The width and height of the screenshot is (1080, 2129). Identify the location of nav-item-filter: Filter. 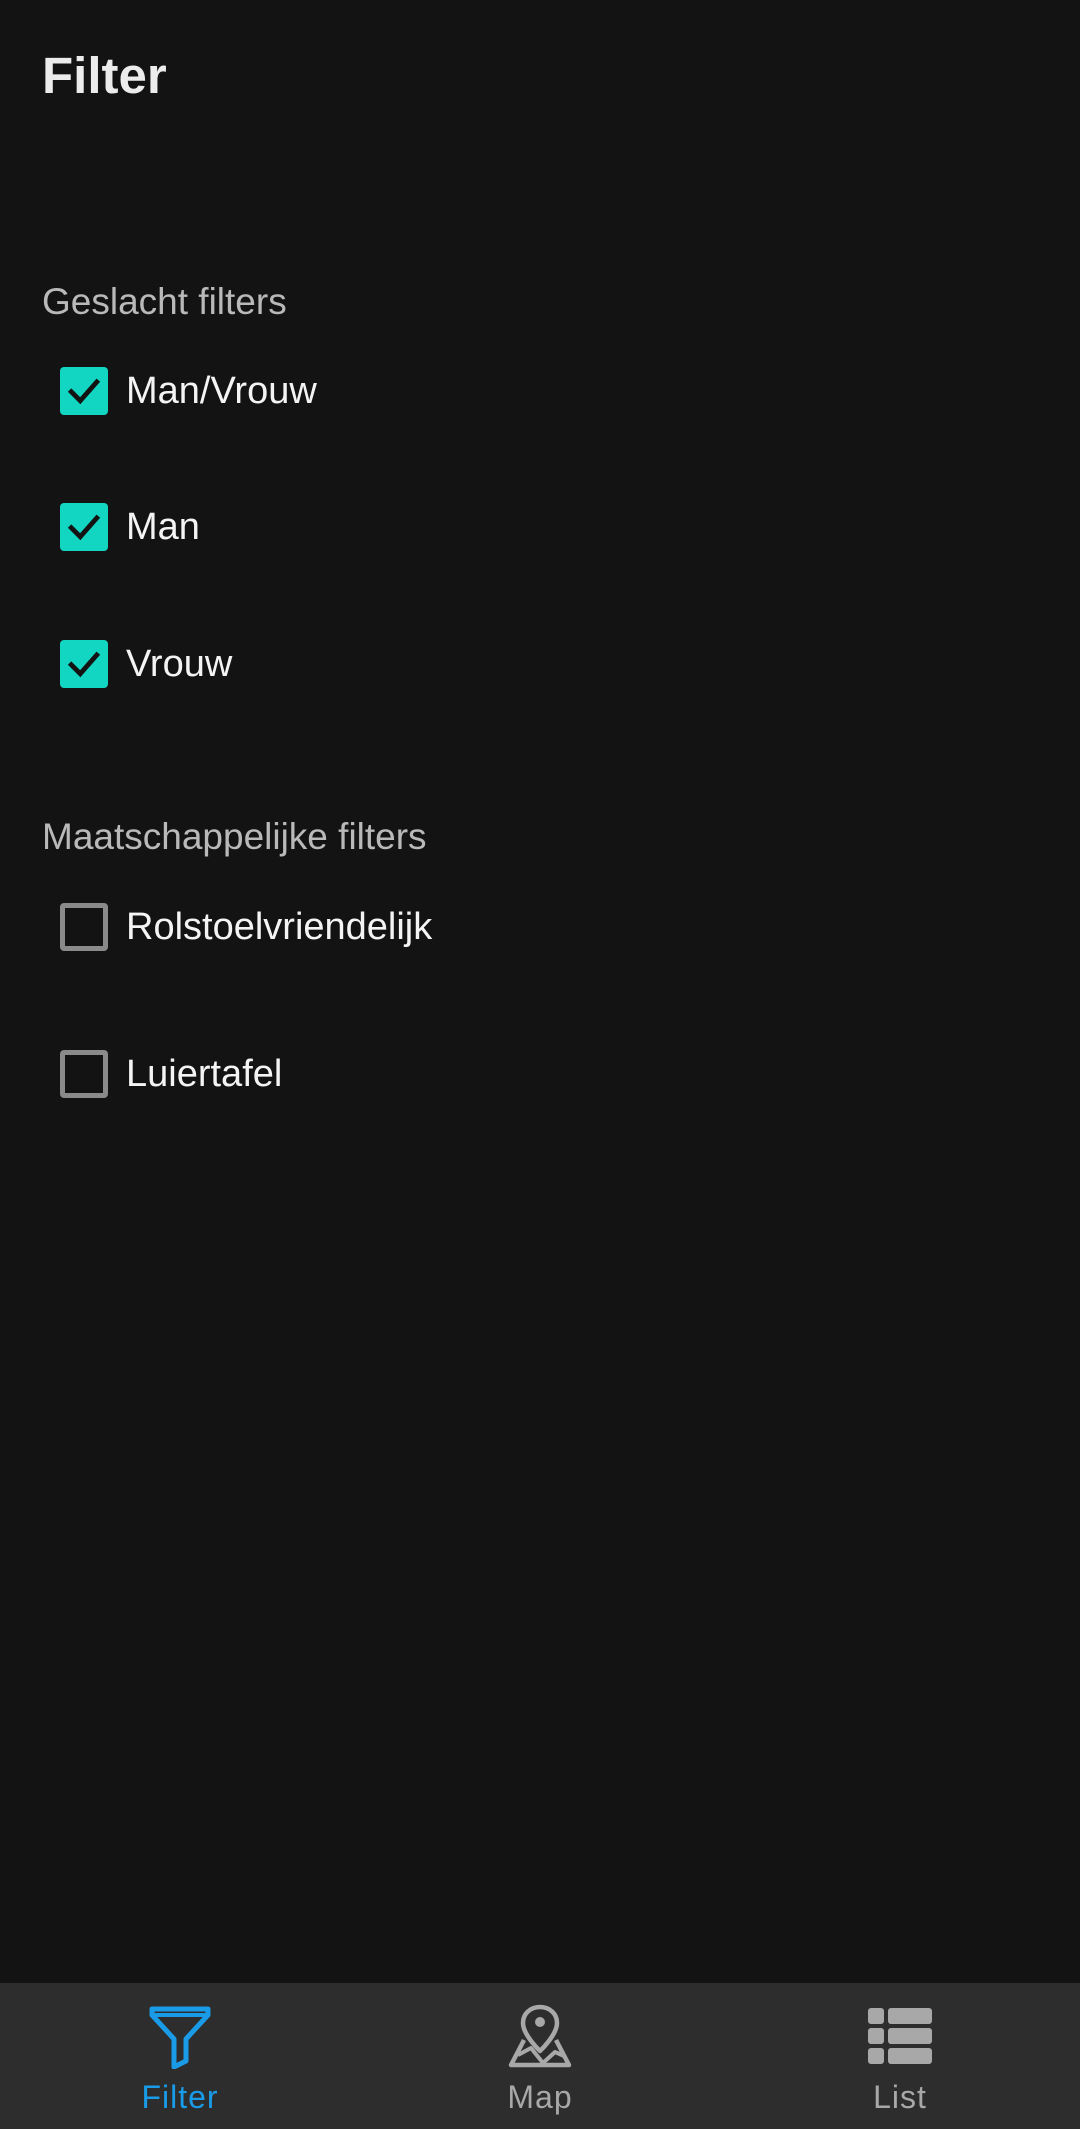
(180, 2056).